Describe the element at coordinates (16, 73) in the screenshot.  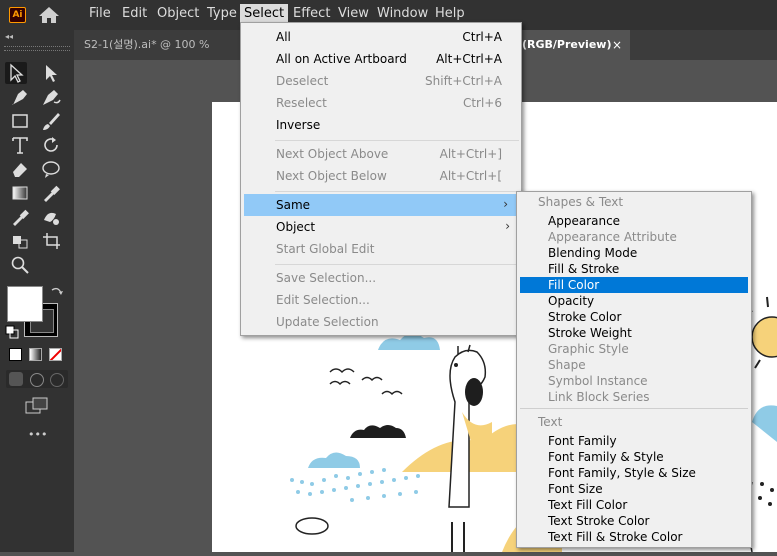
I see `selection-tool-icon` at that location.